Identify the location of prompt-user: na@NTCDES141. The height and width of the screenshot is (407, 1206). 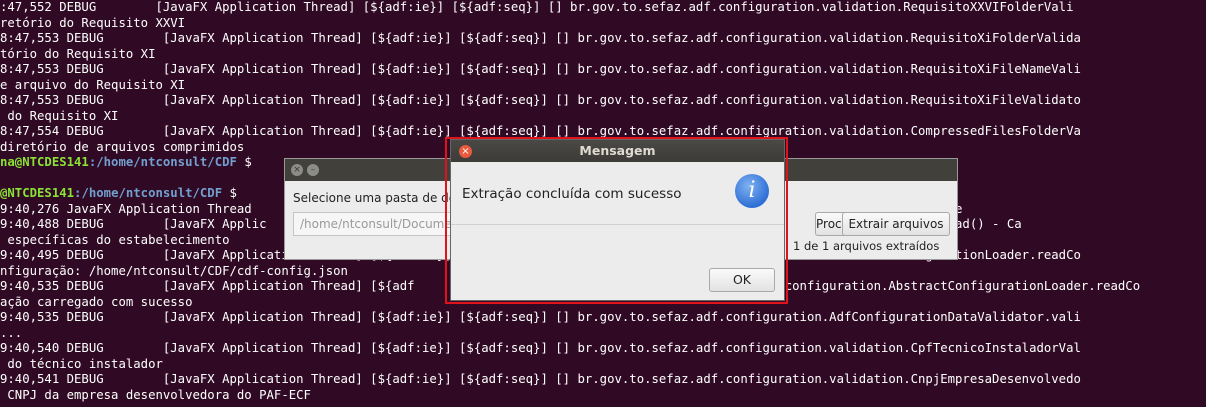
(44, 162).